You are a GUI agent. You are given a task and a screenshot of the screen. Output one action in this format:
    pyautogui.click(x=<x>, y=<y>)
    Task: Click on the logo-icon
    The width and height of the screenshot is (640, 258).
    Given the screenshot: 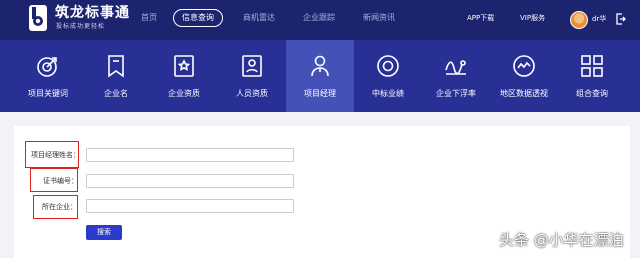 What is the action you would take?
    pyautogui.click(x=40, y=19)
    